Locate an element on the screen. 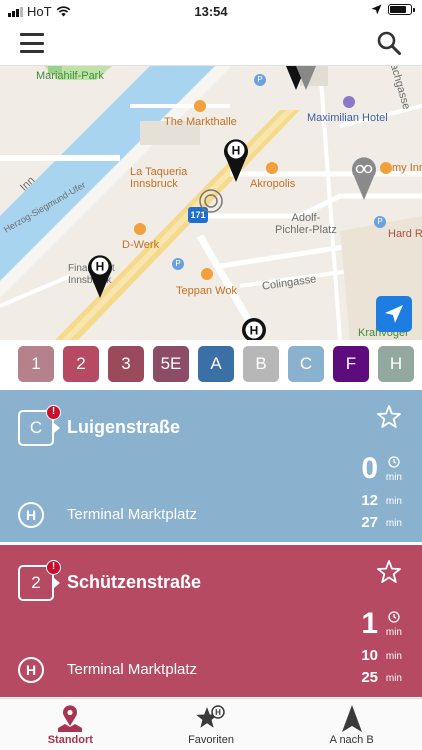  tab-standort: Standort is located at coordinates (70, 724).